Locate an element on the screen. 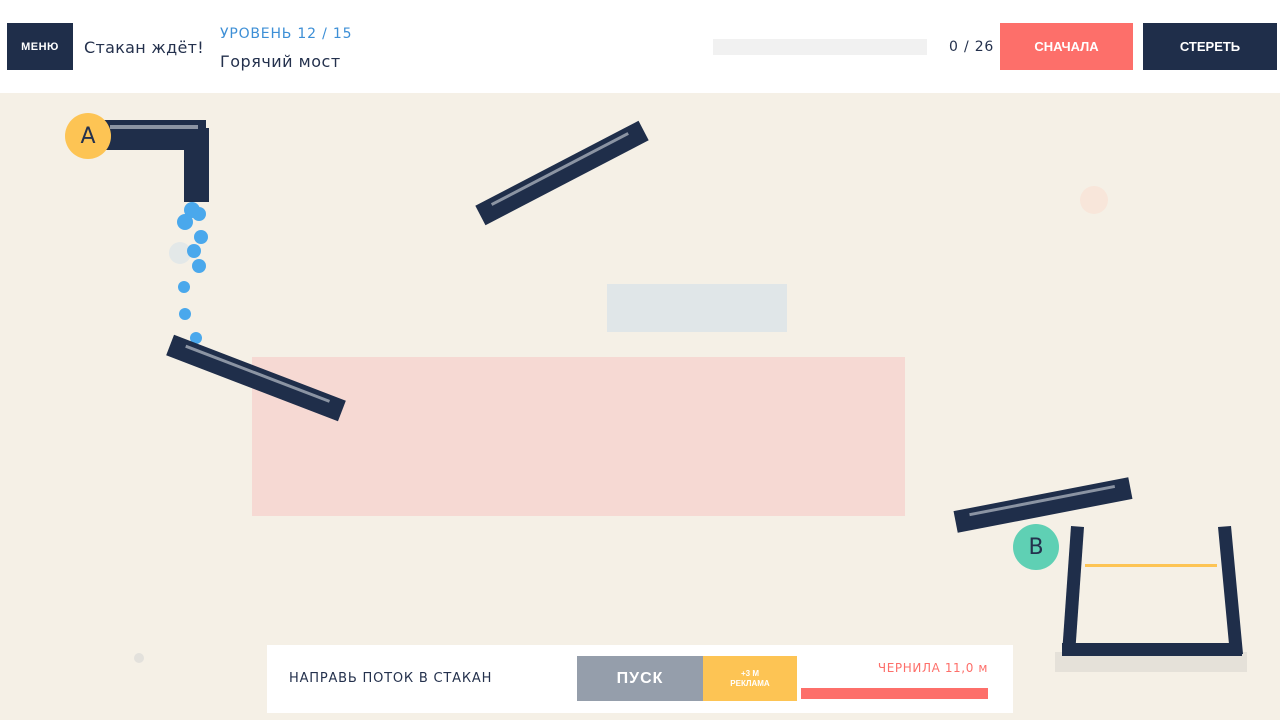 Image resolution: width=1280 pixels, height=720 pixels. ink-meter is located at coordinates (894, 693).